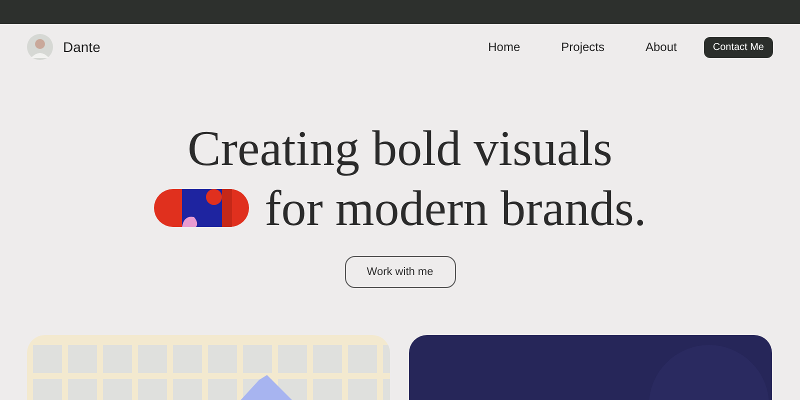 The height and width of the screenshot is (400, 800). I want to click on nav-link: About, so click(661, 47).